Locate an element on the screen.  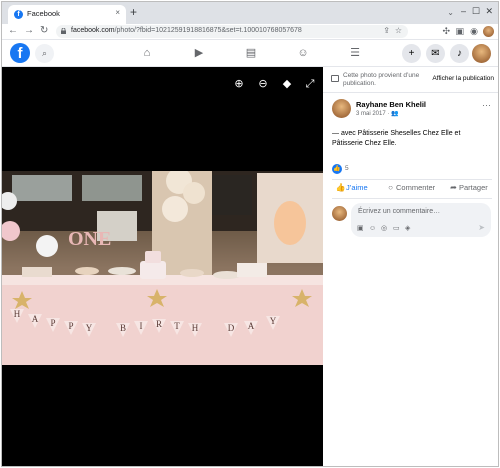
emoji-icon: ☺ is located at coordinates (375, 228).